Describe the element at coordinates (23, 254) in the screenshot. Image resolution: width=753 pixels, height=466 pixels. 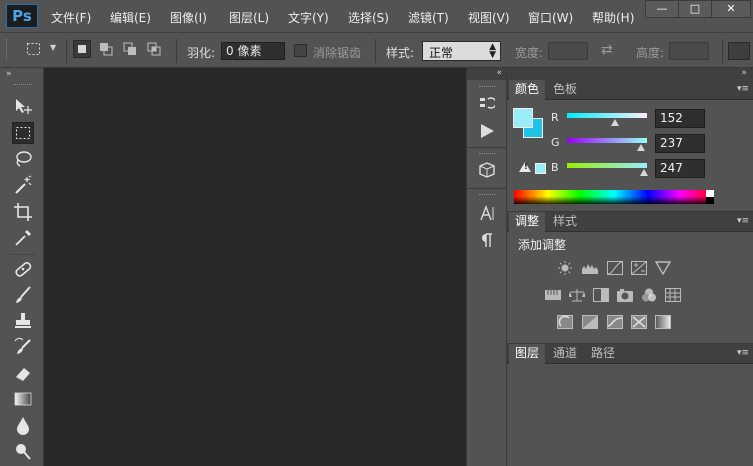
I see `toolbox-divider` at that location.